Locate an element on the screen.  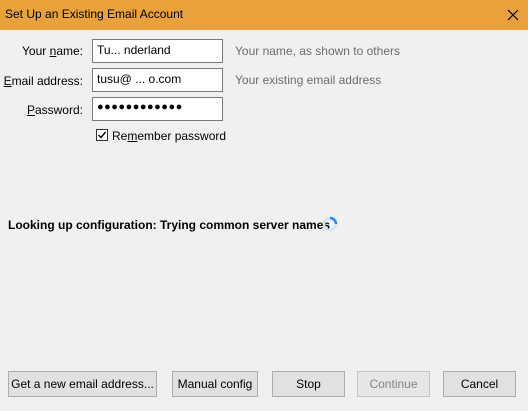
manual-config-button: Manual config is located at coordinates (215, 384).